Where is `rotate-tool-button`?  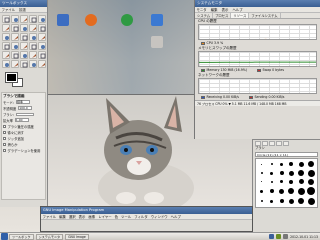
rotate-tool-button is located at coordinates (33, 37).